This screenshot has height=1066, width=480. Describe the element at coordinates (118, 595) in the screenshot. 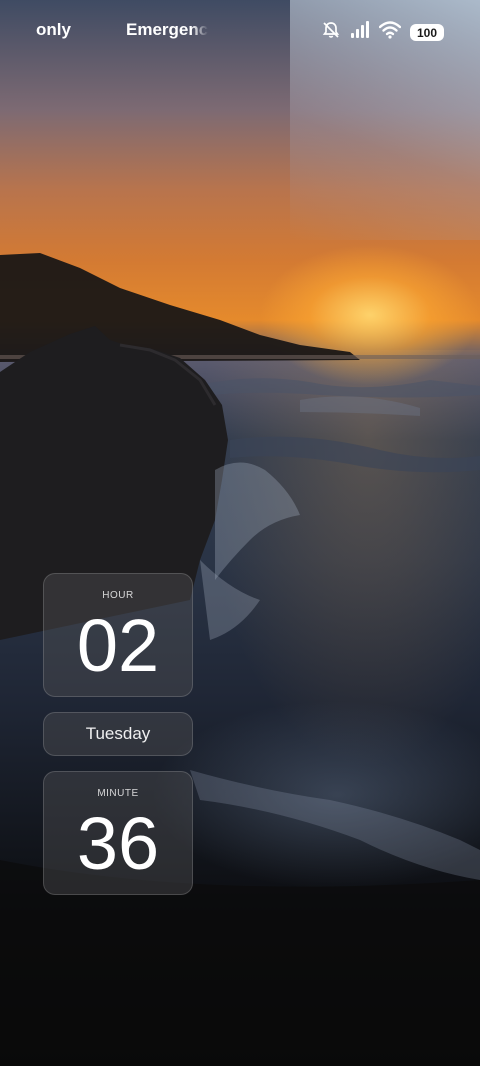

I see `hour-label: HOUR` at that location.